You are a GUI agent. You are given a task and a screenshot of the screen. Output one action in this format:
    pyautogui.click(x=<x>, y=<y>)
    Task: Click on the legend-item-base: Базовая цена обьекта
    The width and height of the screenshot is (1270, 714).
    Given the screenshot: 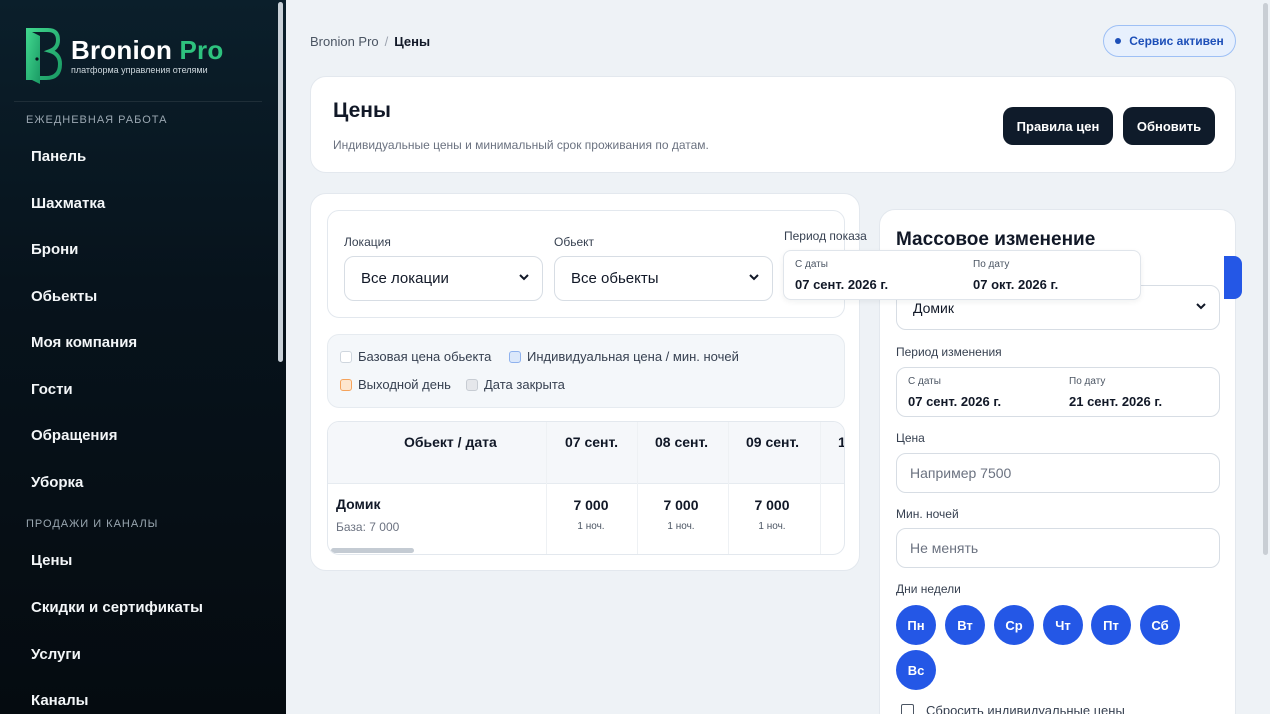 What is the action you would take?
    pyautogui.click(x=415, y=356)
    